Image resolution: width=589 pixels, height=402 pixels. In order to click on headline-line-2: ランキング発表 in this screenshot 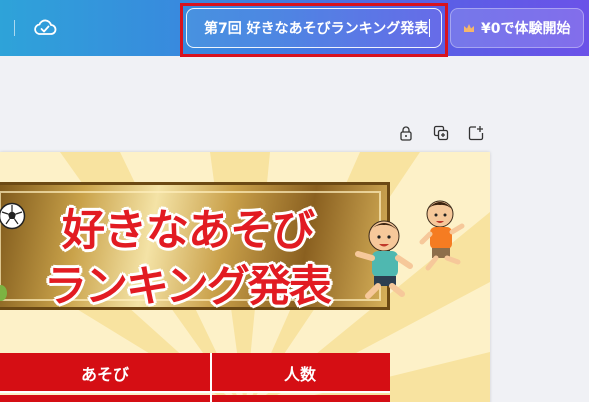, I will do `click(188, 287)`.